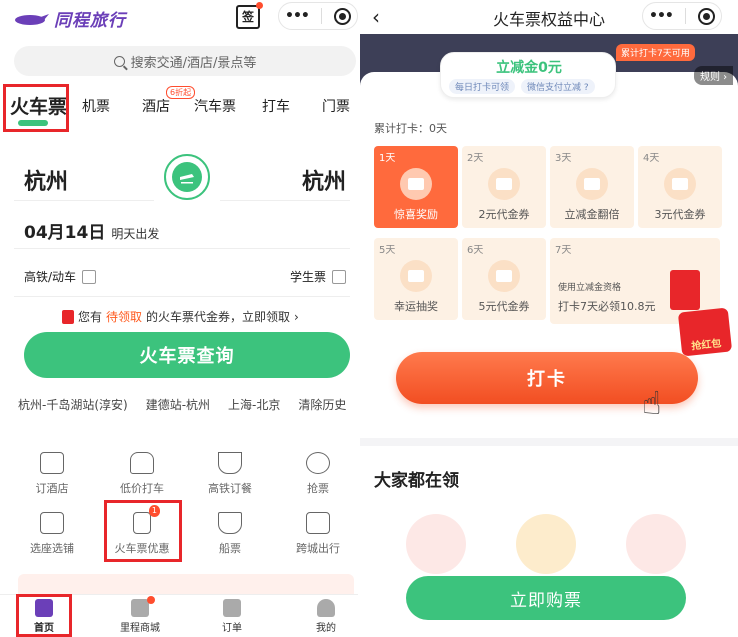 The height and width of the screenshot is (637, 738). Describe the element at coordinates (285, 200) in the screenshot. I see `to-underline` at that location.